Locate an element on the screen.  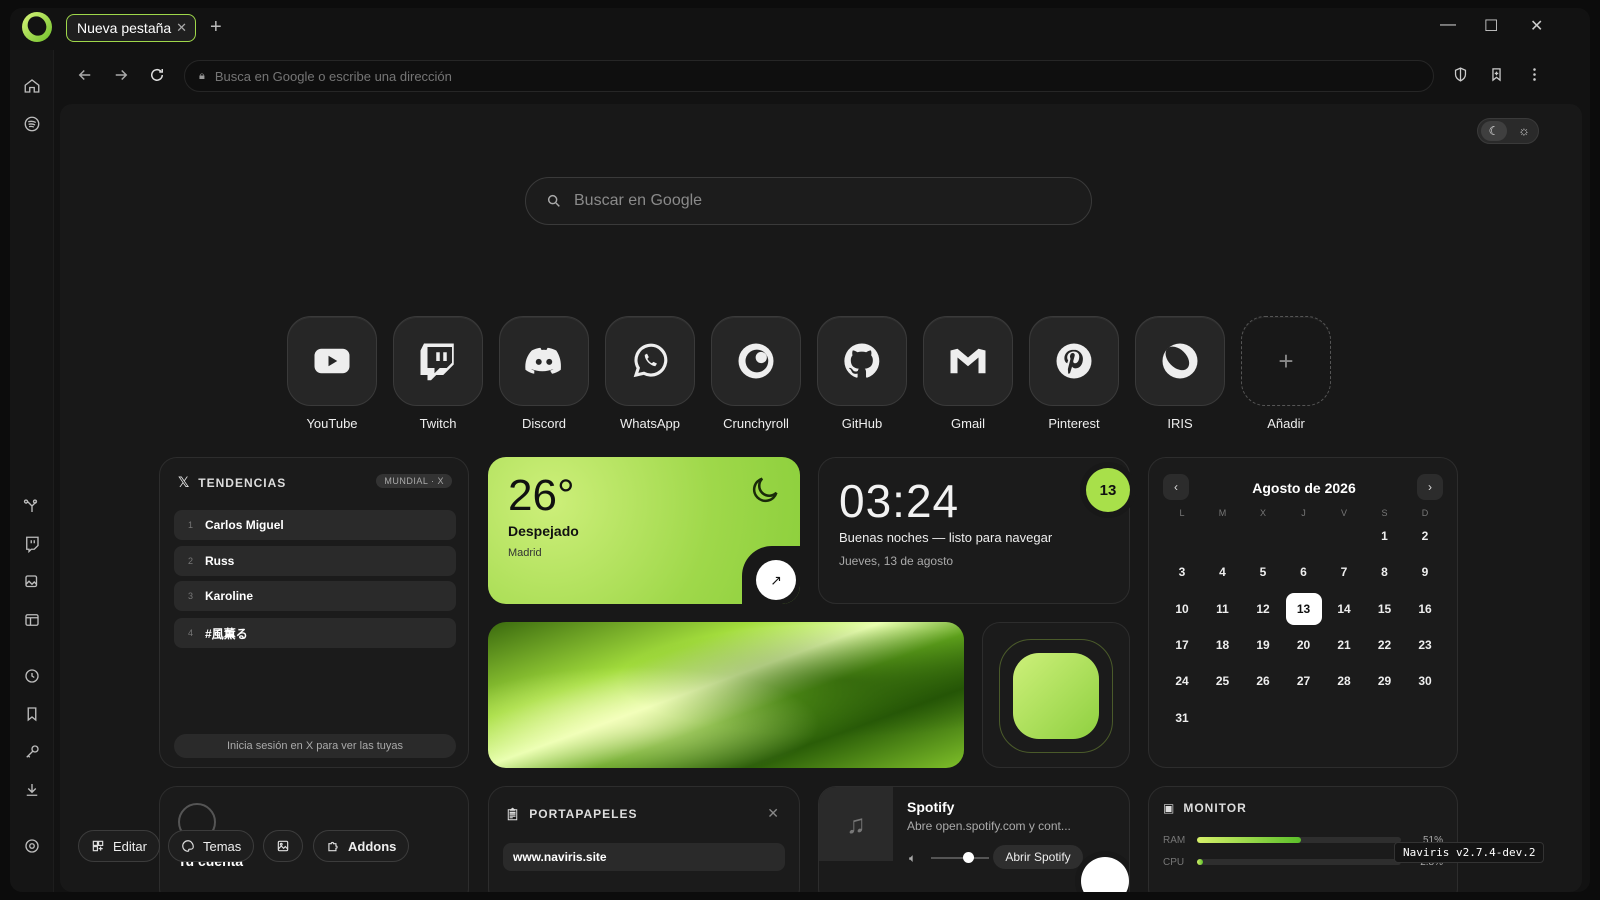
addons-button: Addons is located at coordinates (361, 846).